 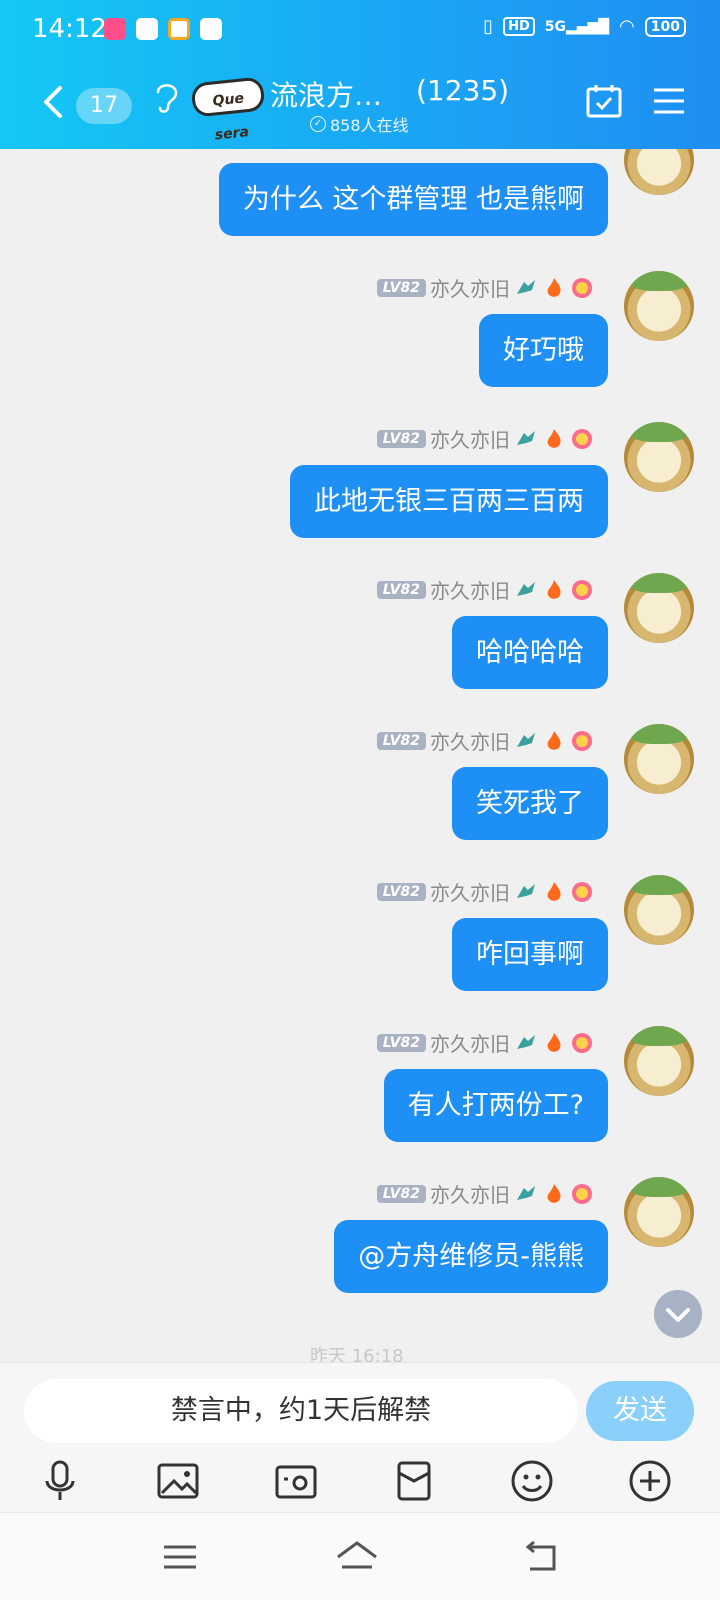 I want to click on message-bubble: 为什么 这个群管理 也是熊啊, so click(x=413, y=199).